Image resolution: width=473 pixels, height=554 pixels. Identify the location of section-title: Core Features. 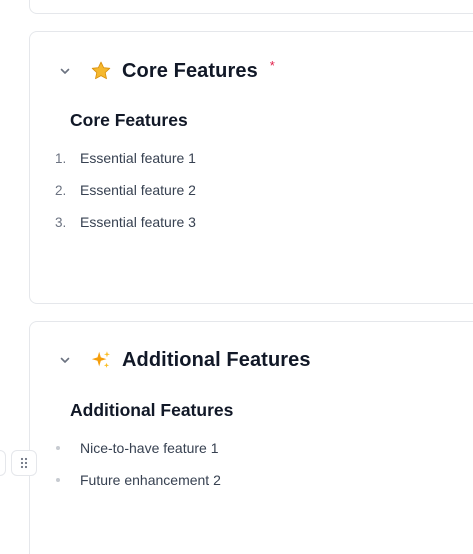
(190, 70).